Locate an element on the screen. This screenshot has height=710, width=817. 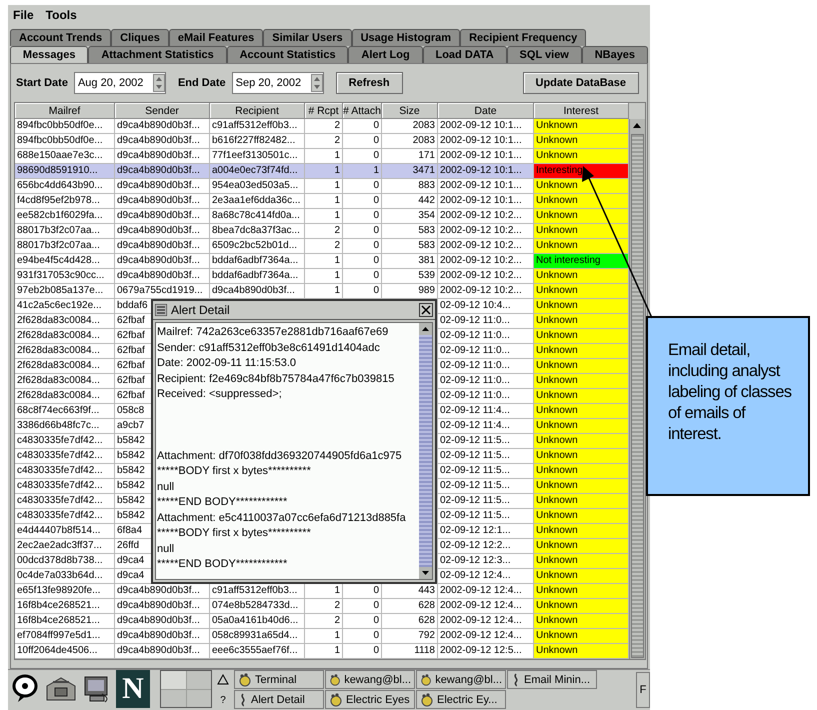
update-button: Update DataBase is located at coordinates (580, 83).